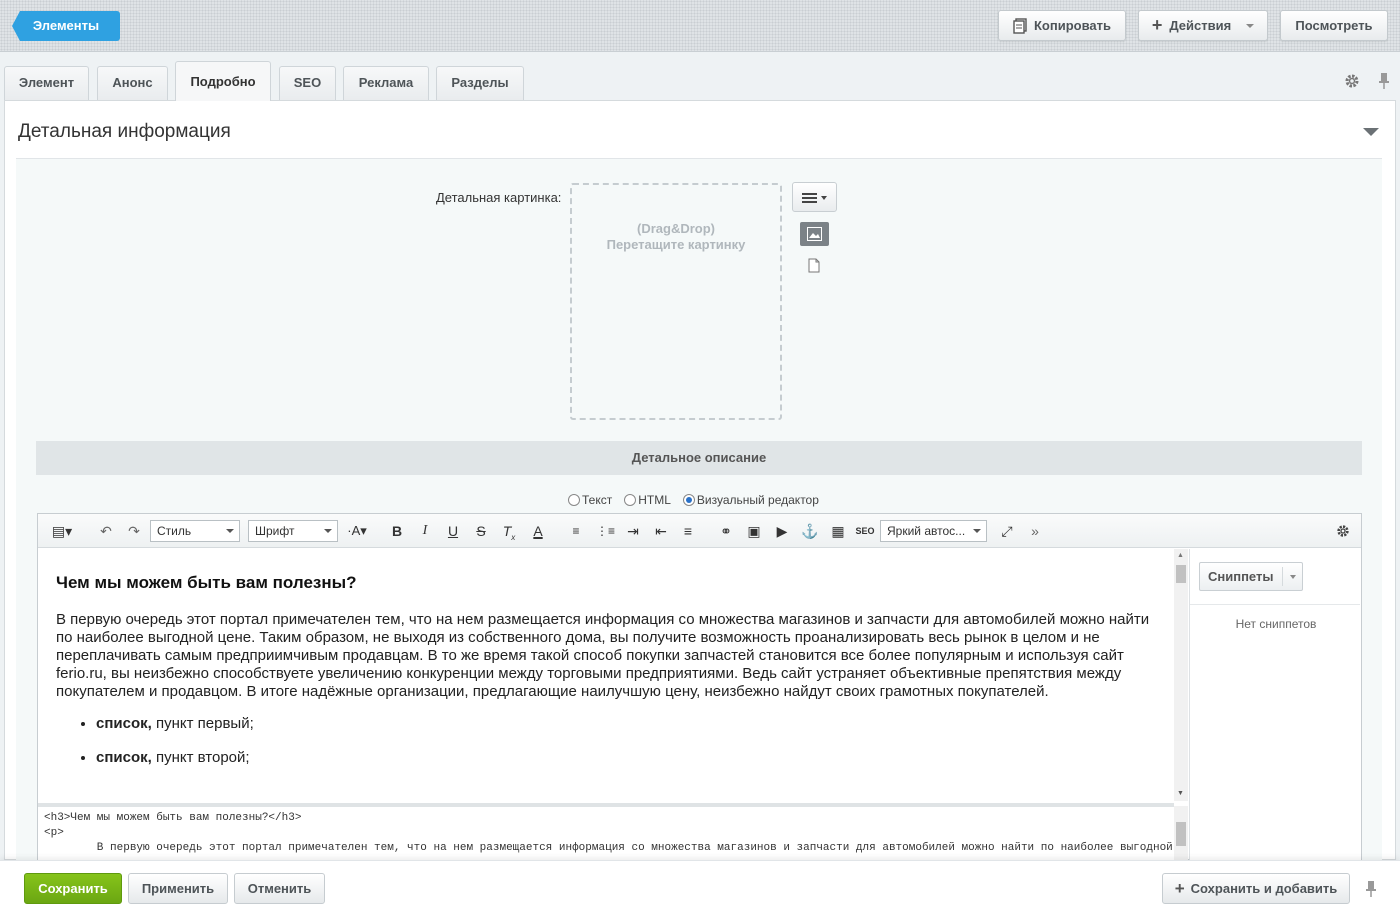 The height and width of the screenshot is (919, 1400). I want to click on redo-icon: ↷, so click(134, 531).